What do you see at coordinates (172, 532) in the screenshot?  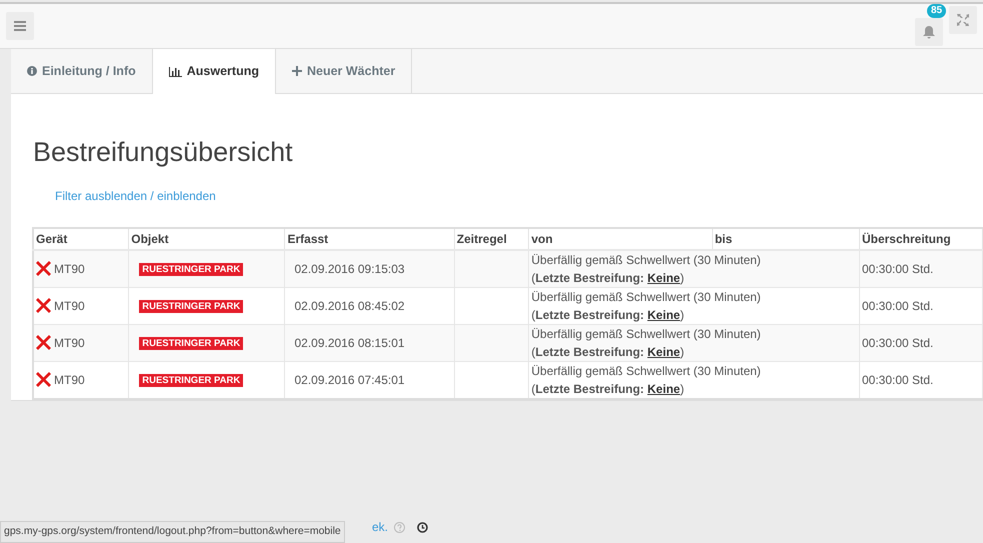 I see `status-url: gps.my-gps.org/system/frontend/logout.php?from=button&where=mobile` at bounding box center [172, 532].